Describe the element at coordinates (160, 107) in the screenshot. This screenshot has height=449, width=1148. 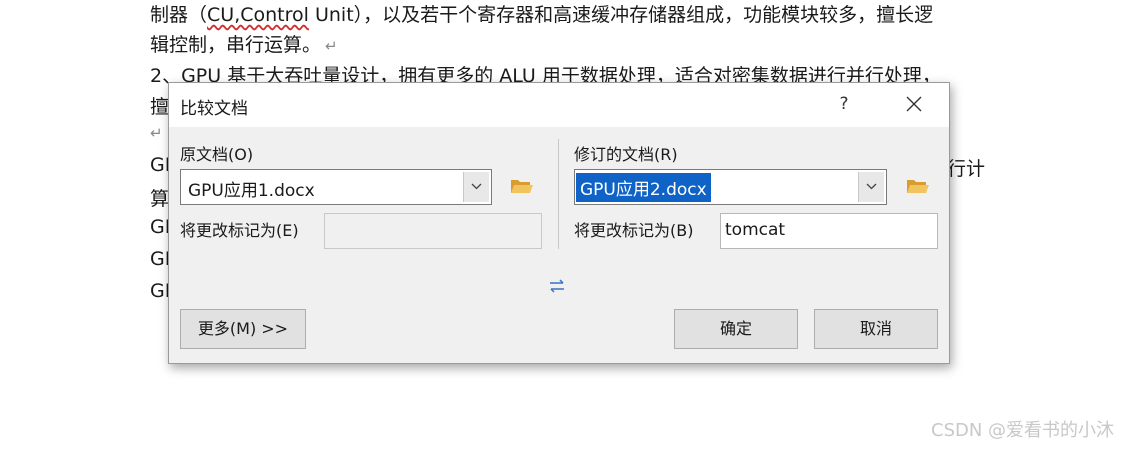
I see `doc-line-4: 擅` at that location.